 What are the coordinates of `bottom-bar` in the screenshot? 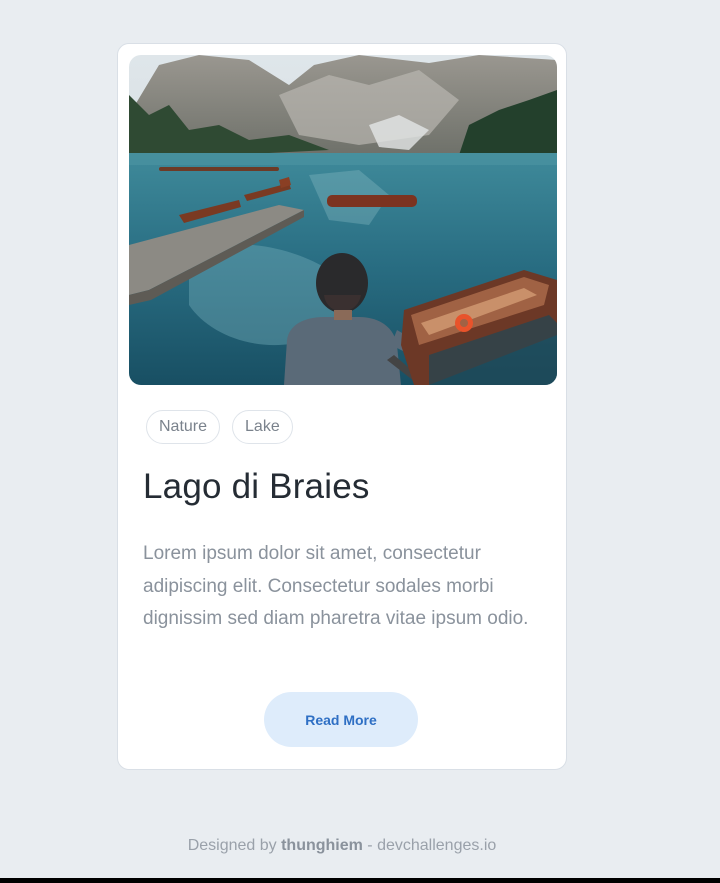 It's located at (360, 880).